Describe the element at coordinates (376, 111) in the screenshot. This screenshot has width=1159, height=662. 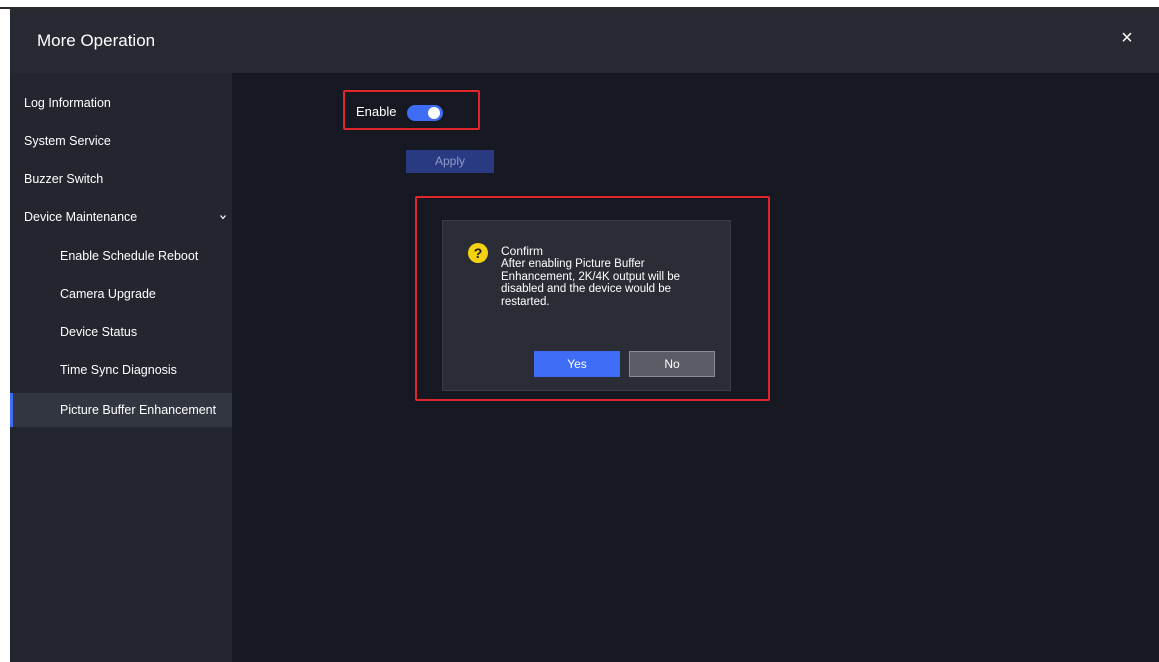
I see `enable-label: Enable` at that location.